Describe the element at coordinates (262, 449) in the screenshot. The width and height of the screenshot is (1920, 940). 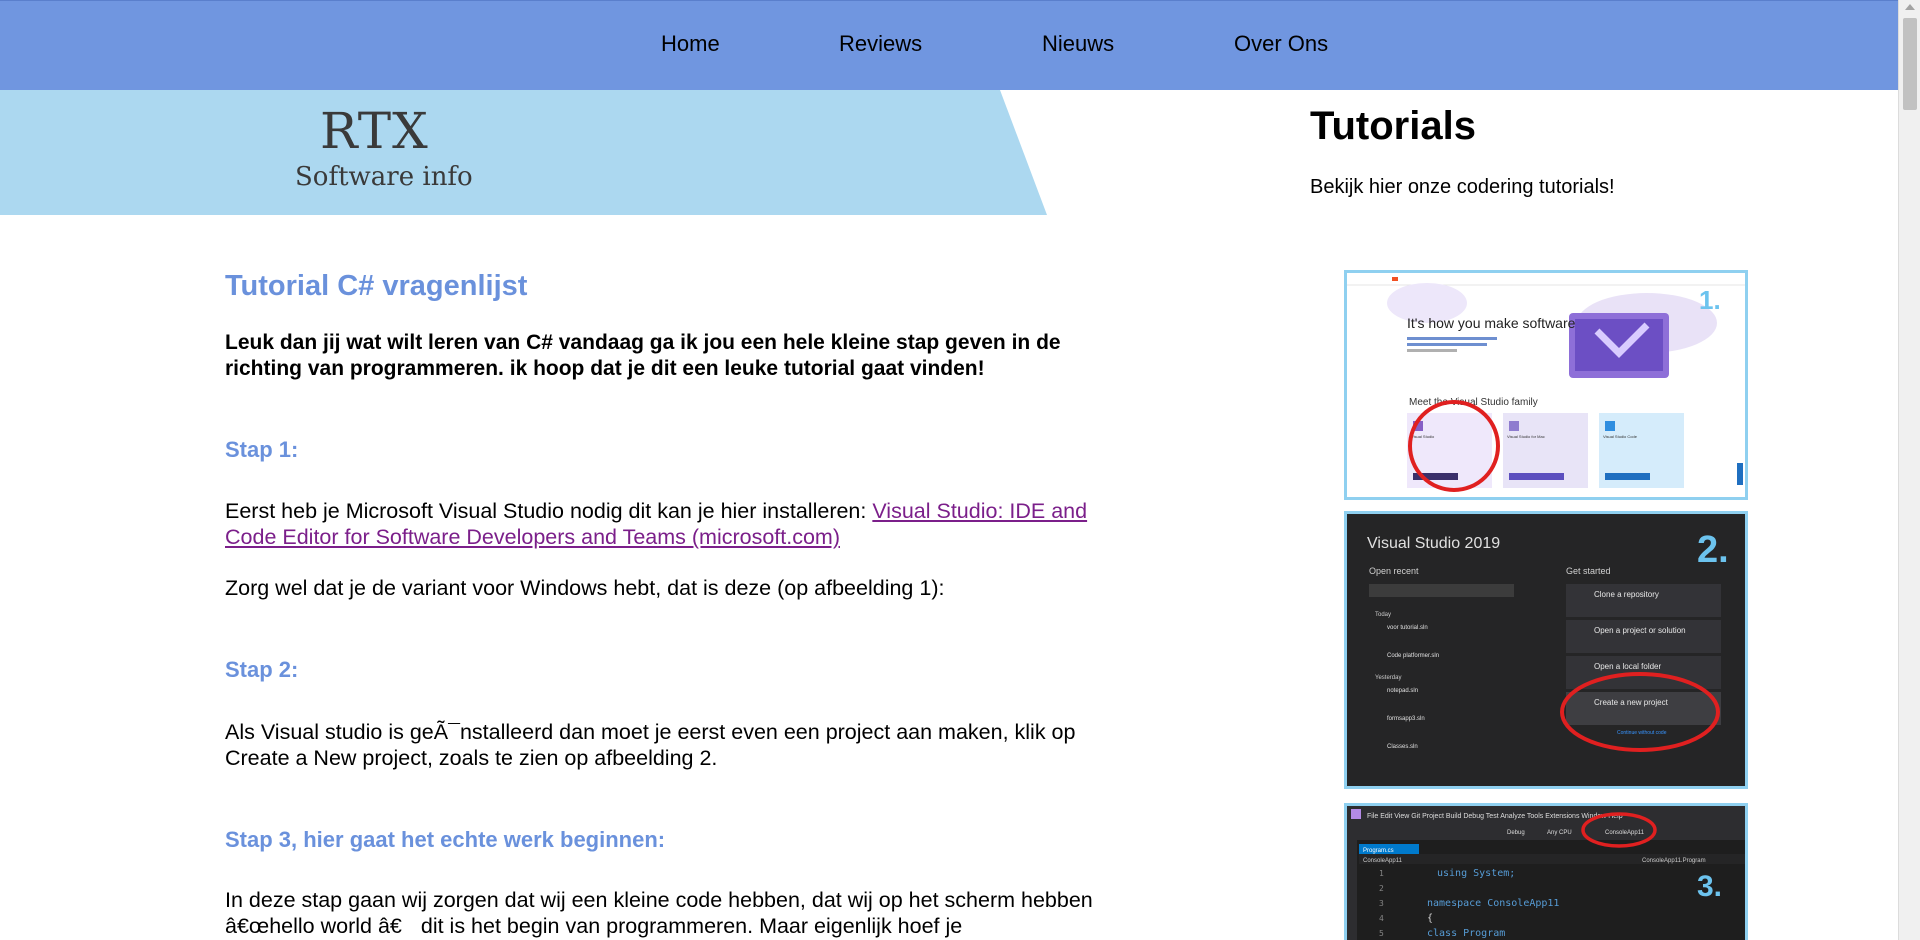
I see `step1-heading: Stap 1:` at that location.